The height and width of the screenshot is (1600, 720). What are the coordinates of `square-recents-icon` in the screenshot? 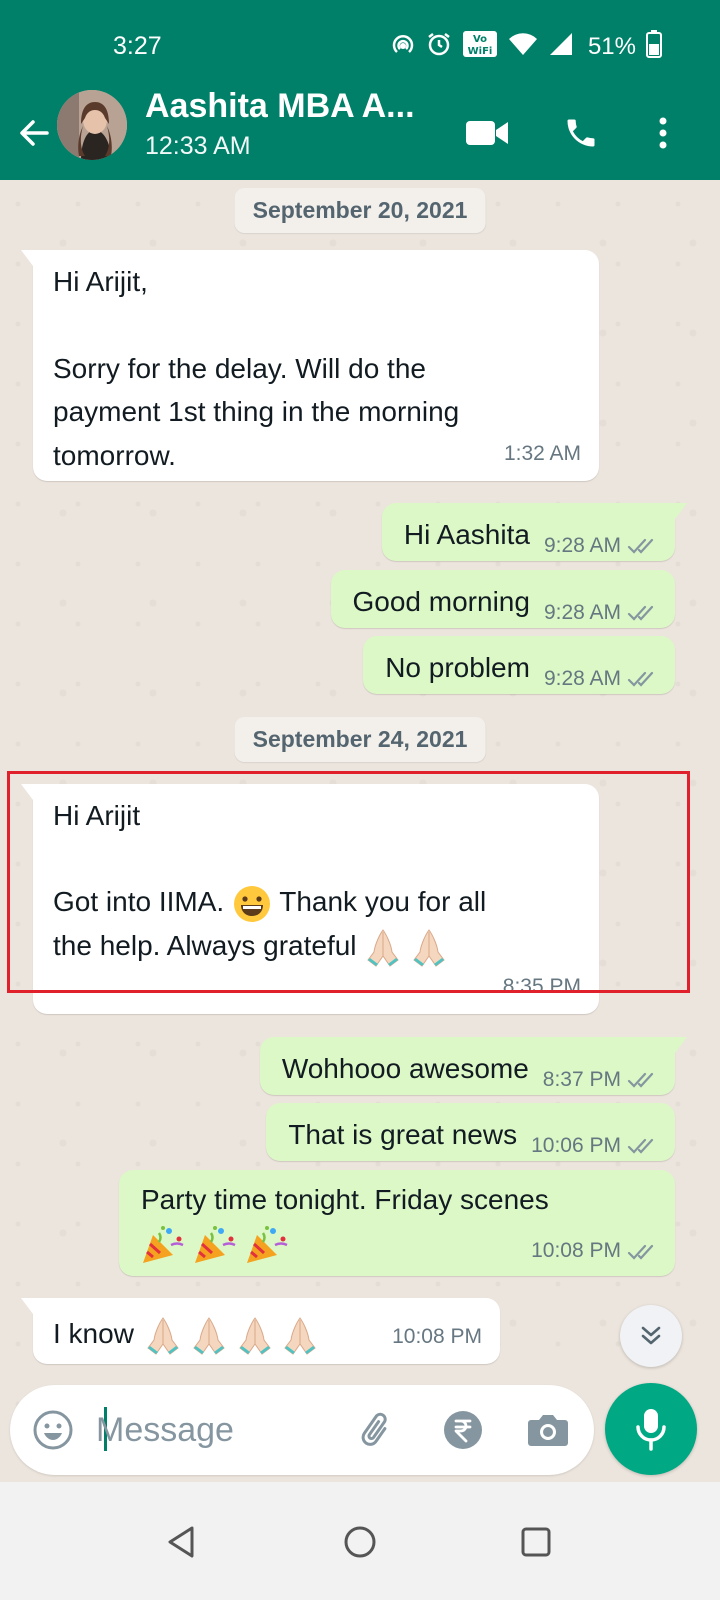 It's located at (536, 1542).